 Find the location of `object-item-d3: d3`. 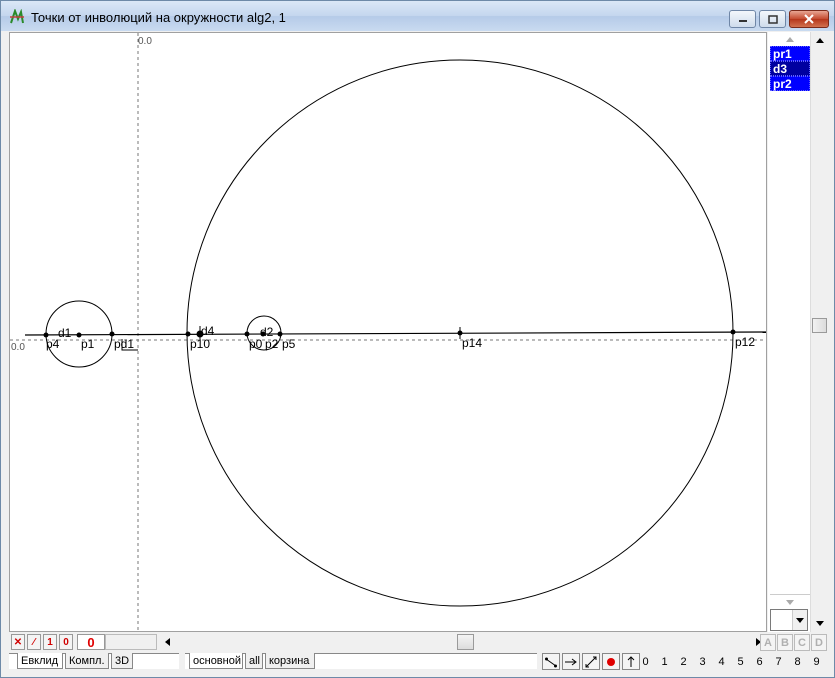

object-item-d3: d3 is located at coordinates (790, 68).